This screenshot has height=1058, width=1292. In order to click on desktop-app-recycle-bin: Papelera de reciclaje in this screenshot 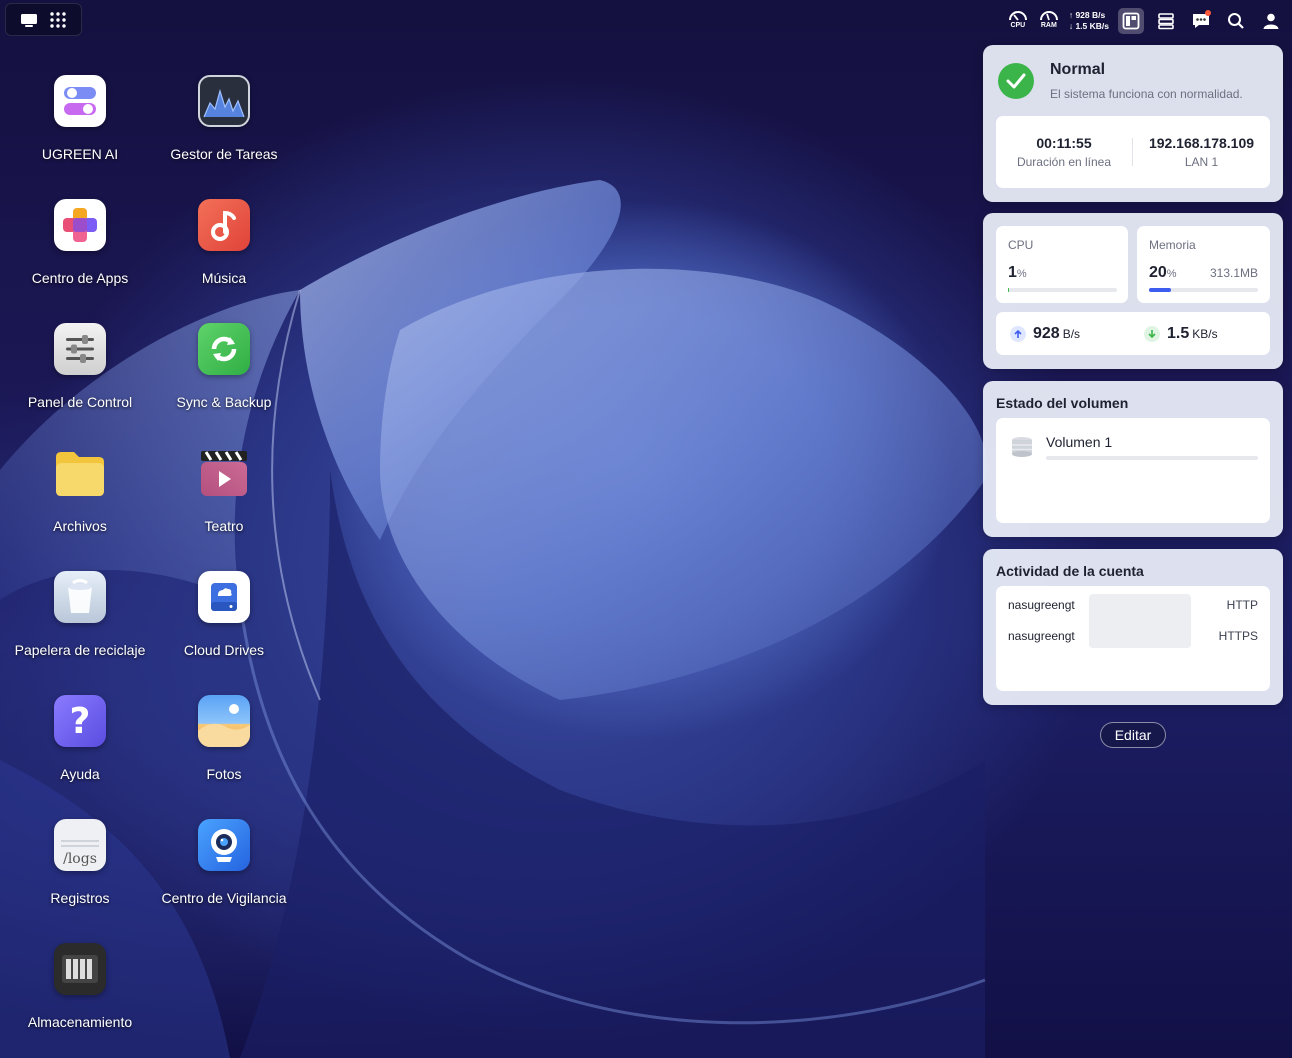, I will do `click(80, 614)`.